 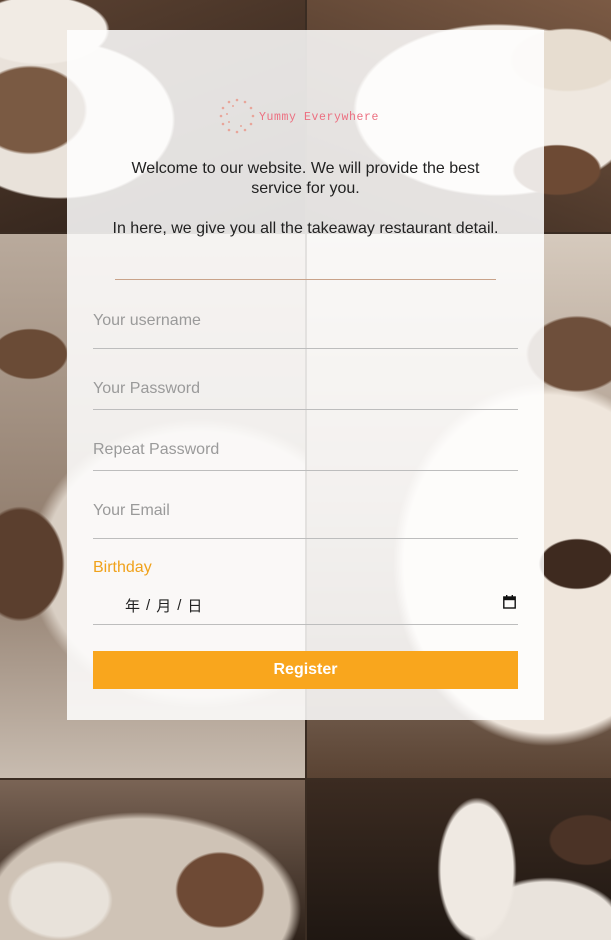 I want to click on date-segments: 年 / 月 / 日, so click(x=309, y=605).